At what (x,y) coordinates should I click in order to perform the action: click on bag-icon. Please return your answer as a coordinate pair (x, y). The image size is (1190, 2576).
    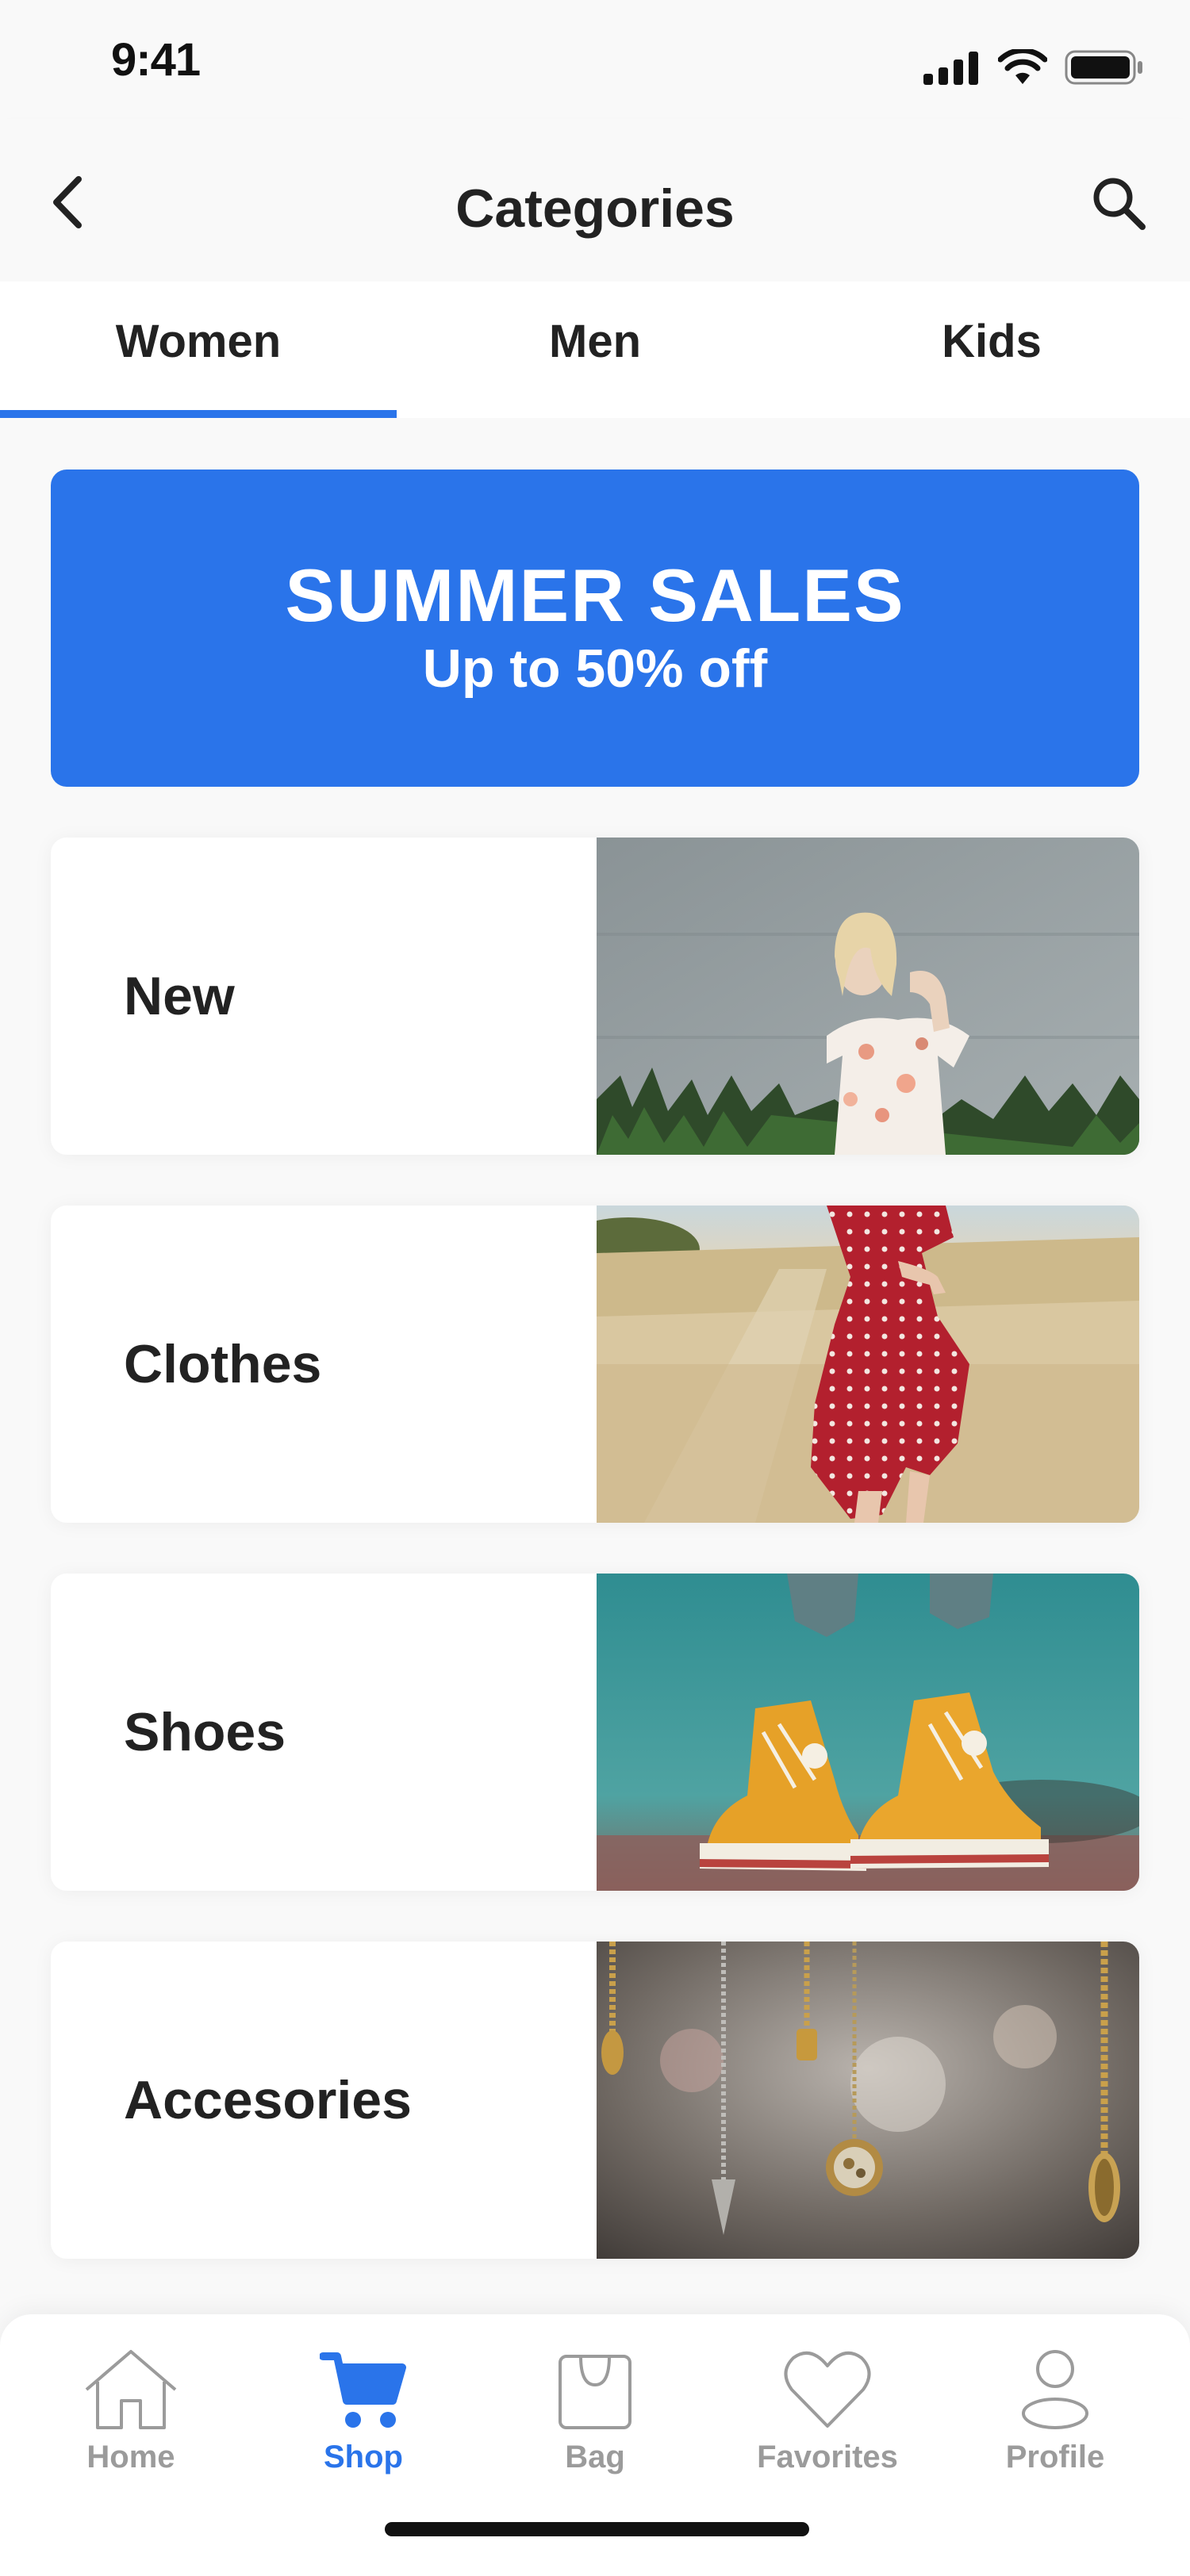
    Looking at the image, I should click on (595, 2389).